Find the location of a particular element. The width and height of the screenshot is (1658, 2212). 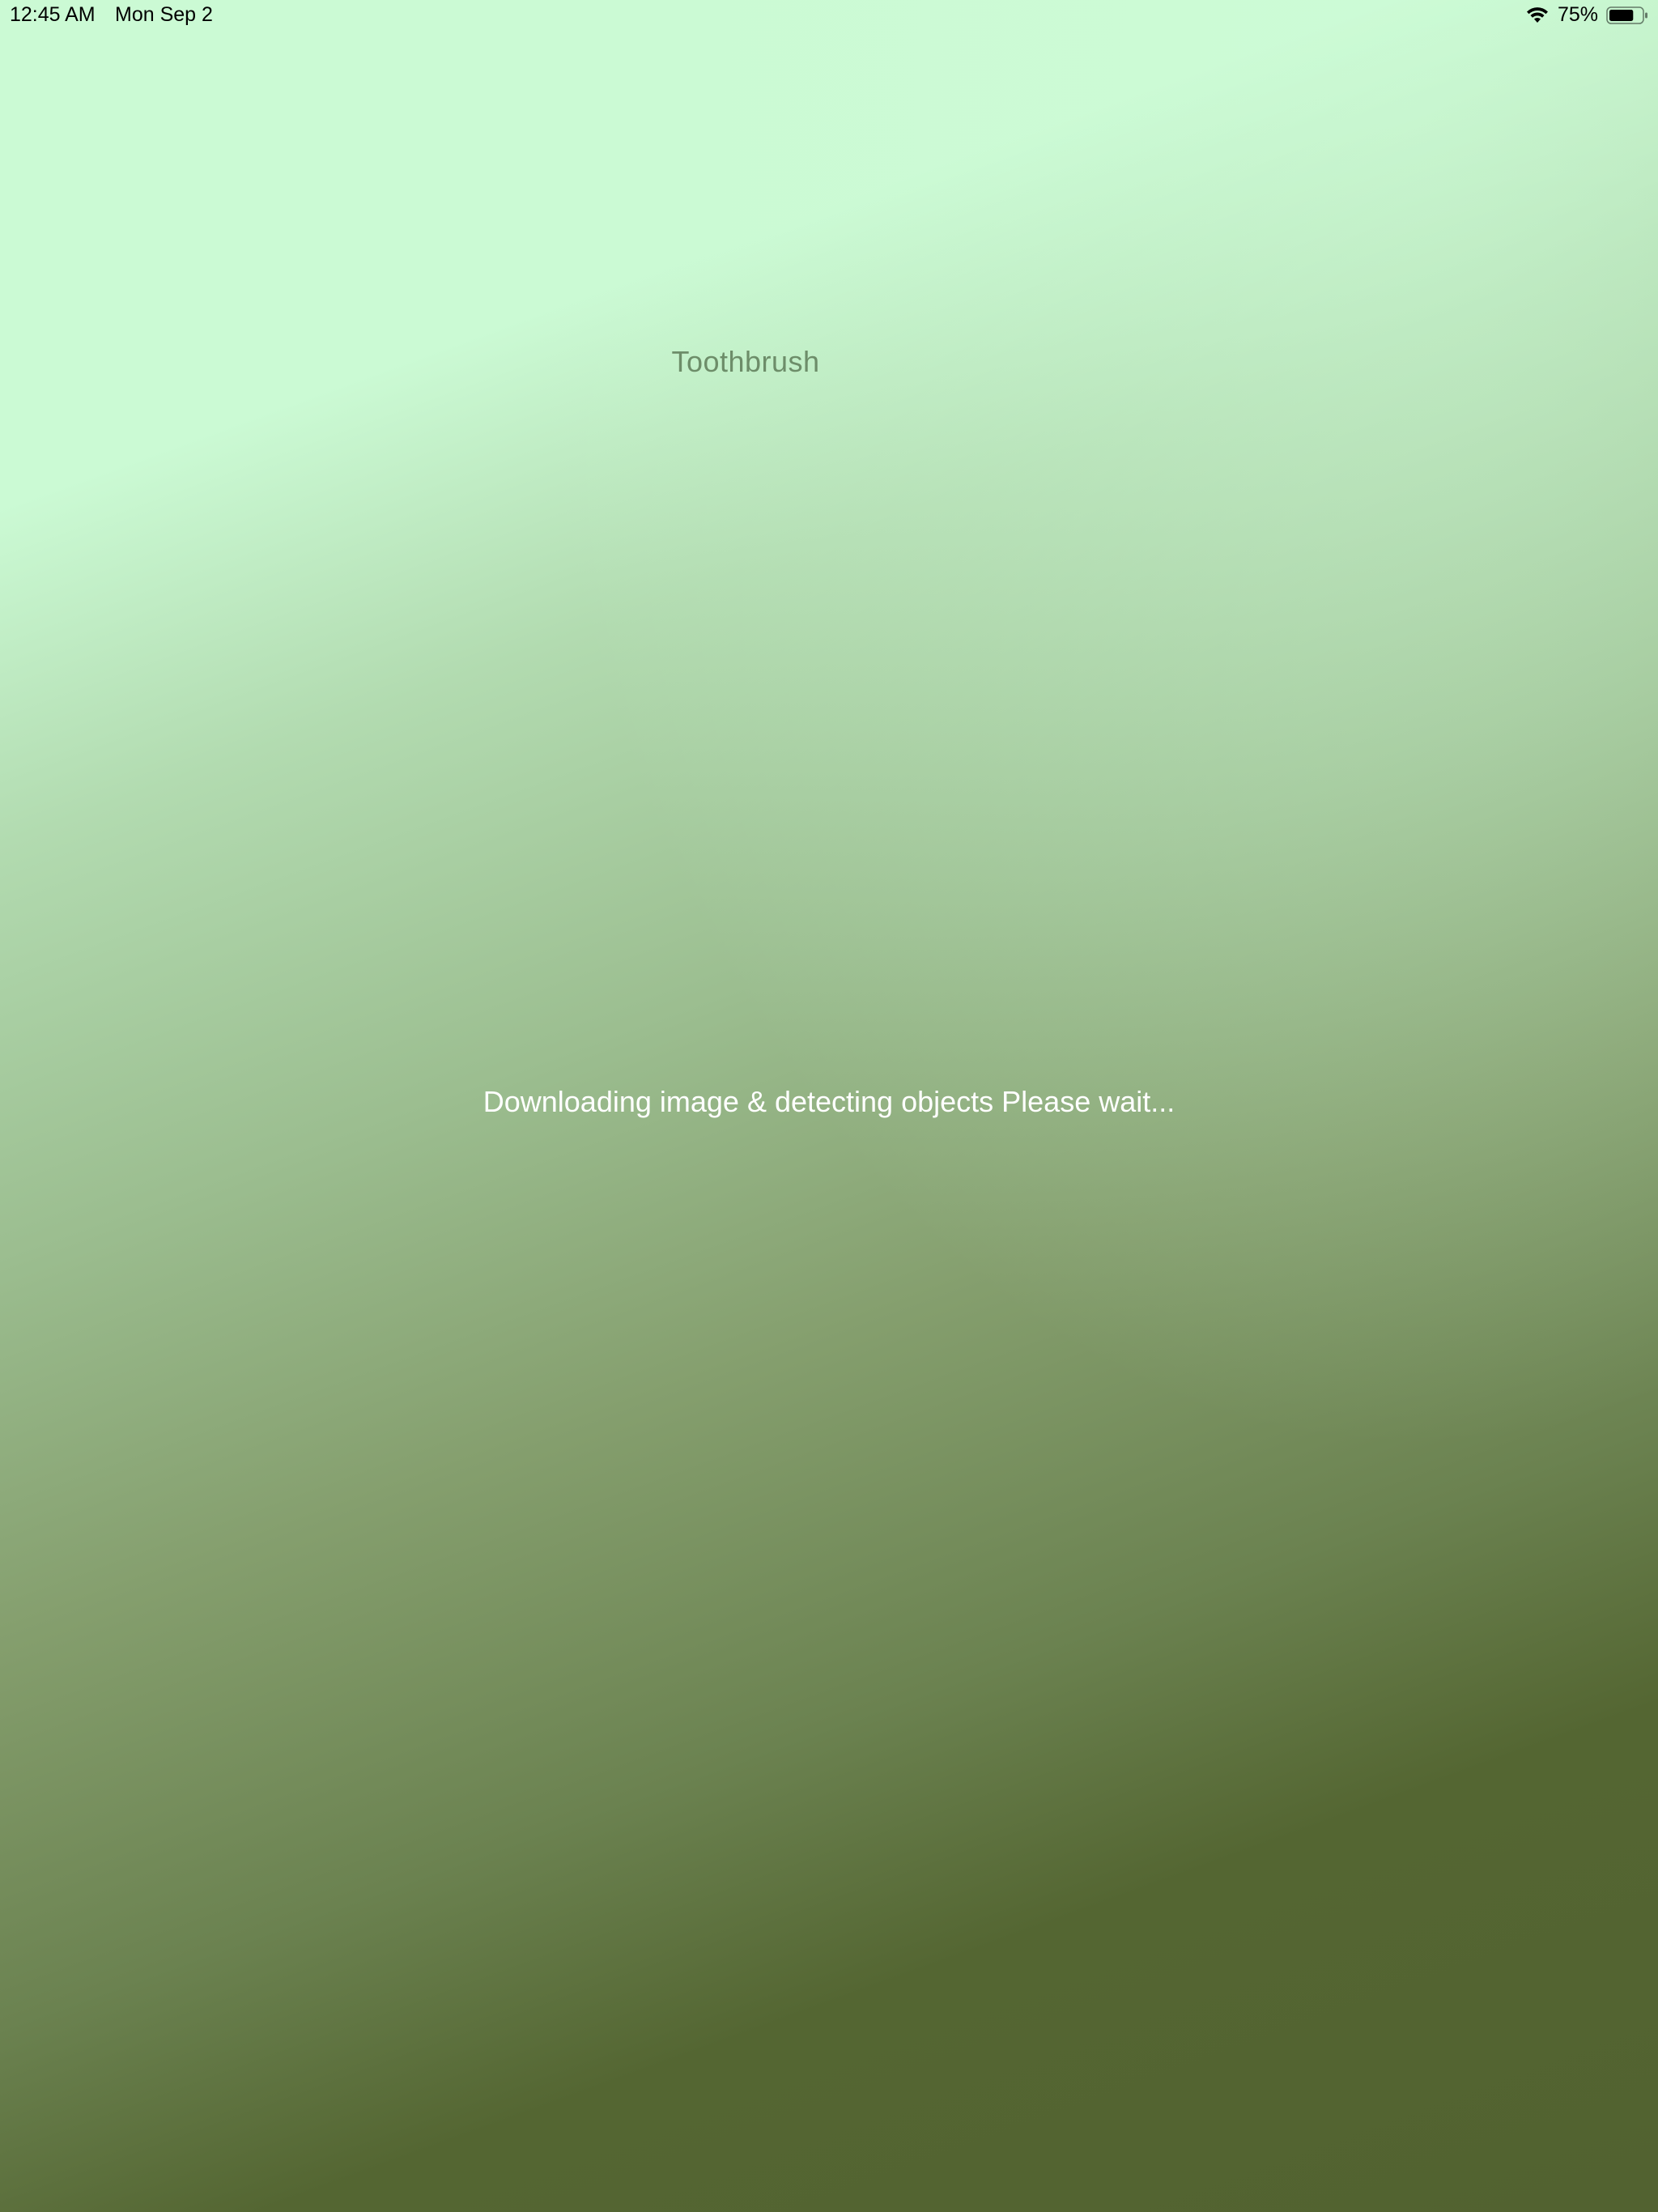

status-time: 12:45 AM is located at coordinates (53, 14).